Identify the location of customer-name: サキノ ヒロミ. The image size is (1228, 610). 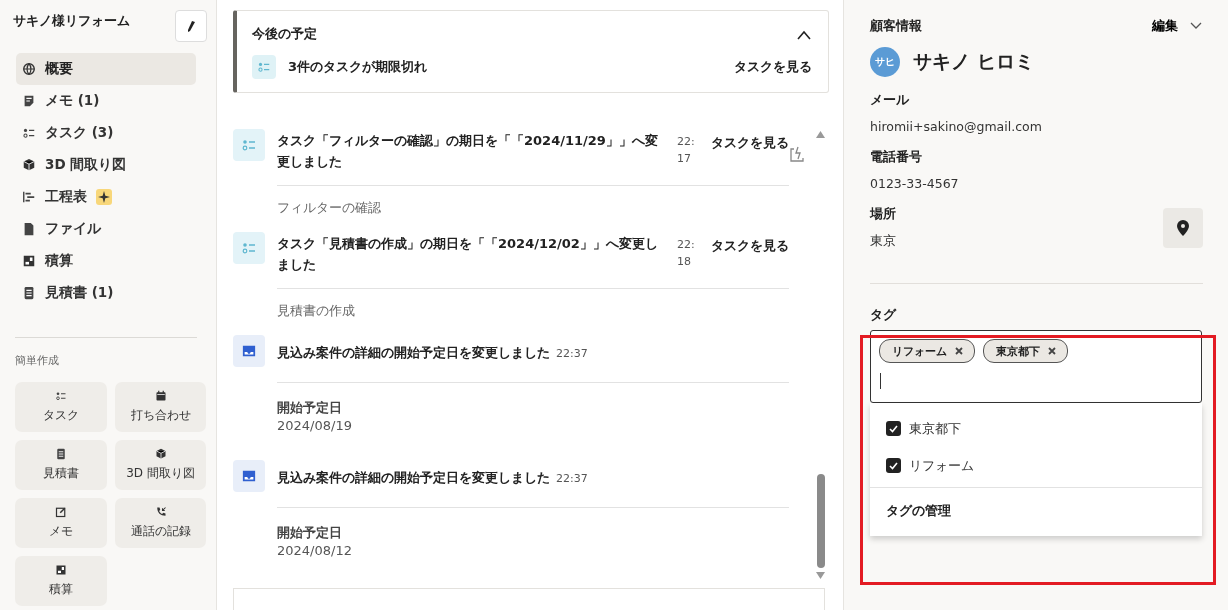
(973, 61).